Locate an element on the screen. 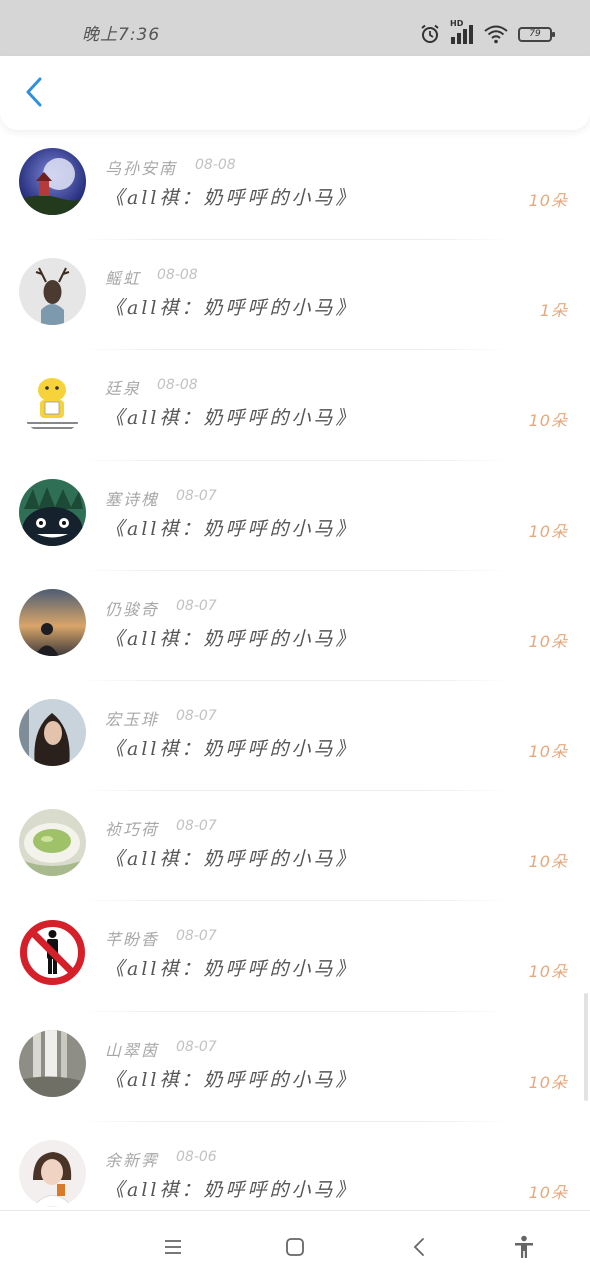 The width and height of the screenshot is (590, 1281). user-name: 芊盼香 is located at coordinates (132, 940).